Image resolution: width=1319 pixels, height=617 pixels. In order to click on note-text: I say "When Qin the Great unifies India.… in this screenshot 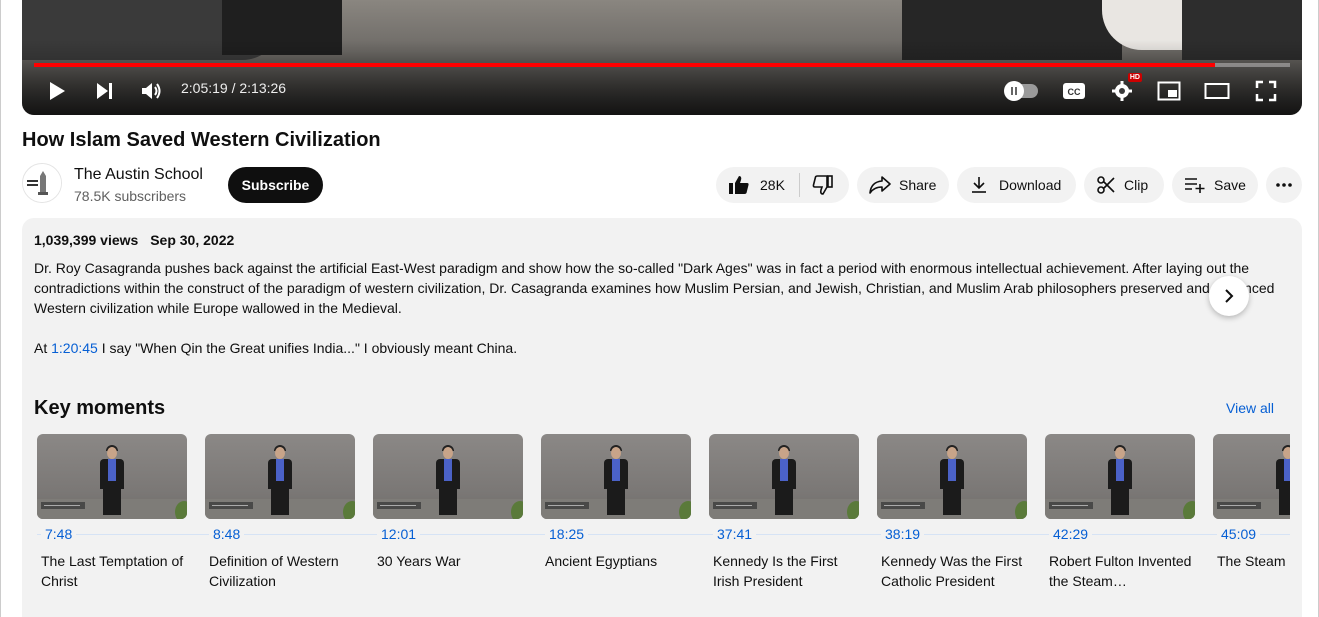, I will do `click(309, 348)`.